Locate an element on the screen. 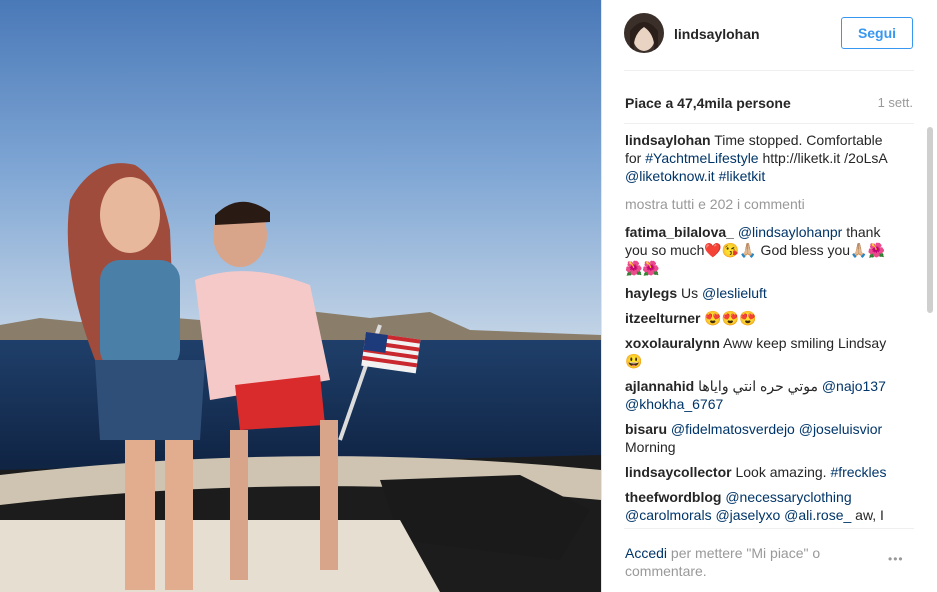 Image resolution: width=937 pixels, height=592 pixels. hashtag-link: #YachtmeLifestyle is located at coordinates (701, 158).